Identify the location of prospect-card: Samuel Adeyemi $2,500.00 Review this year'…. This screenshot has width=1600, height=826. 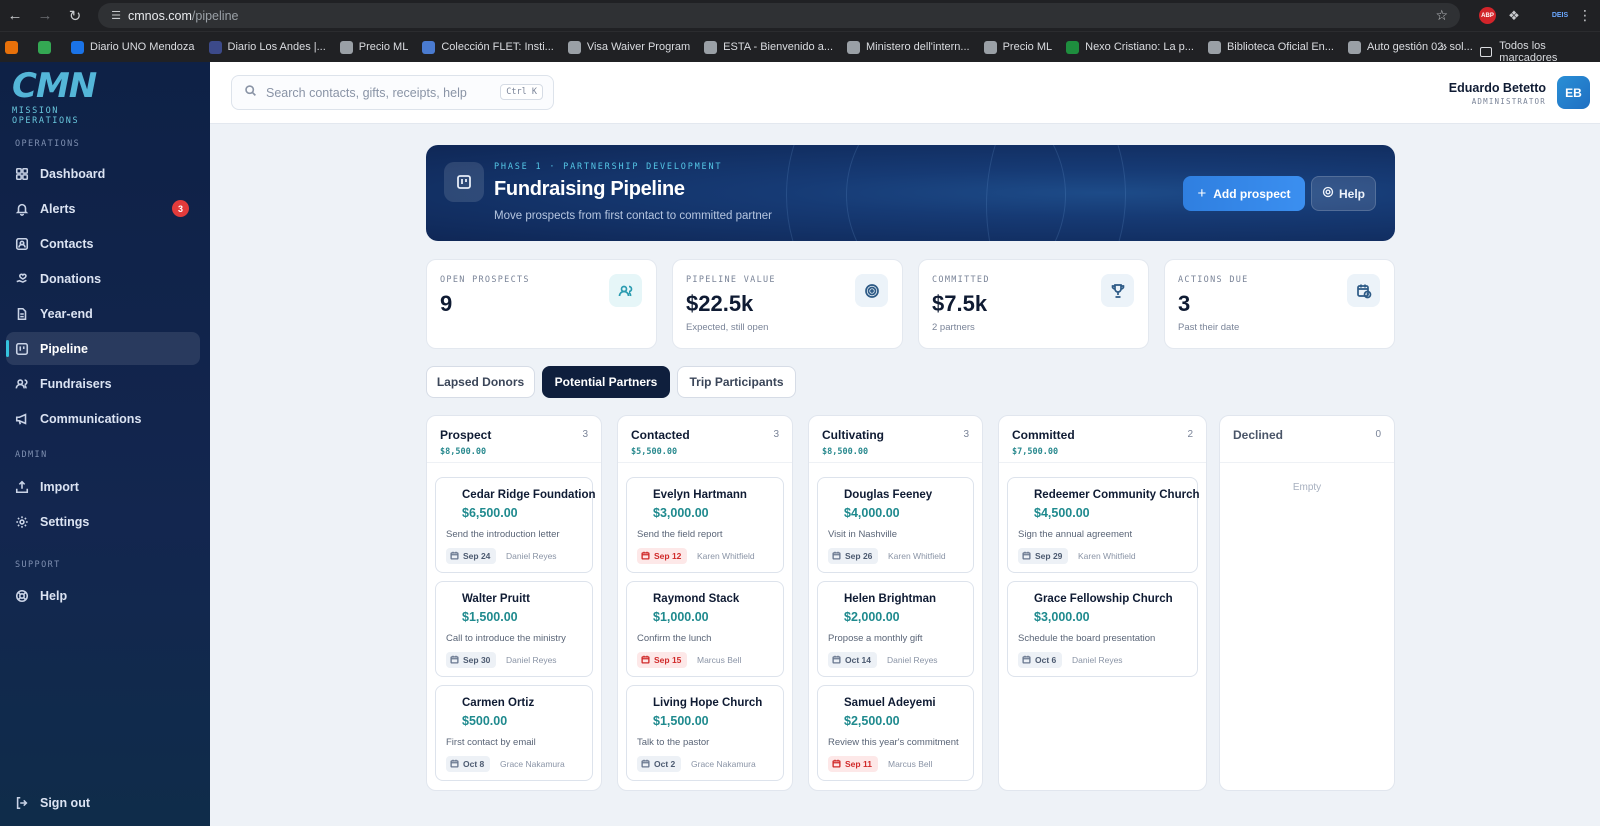
(895, 733).